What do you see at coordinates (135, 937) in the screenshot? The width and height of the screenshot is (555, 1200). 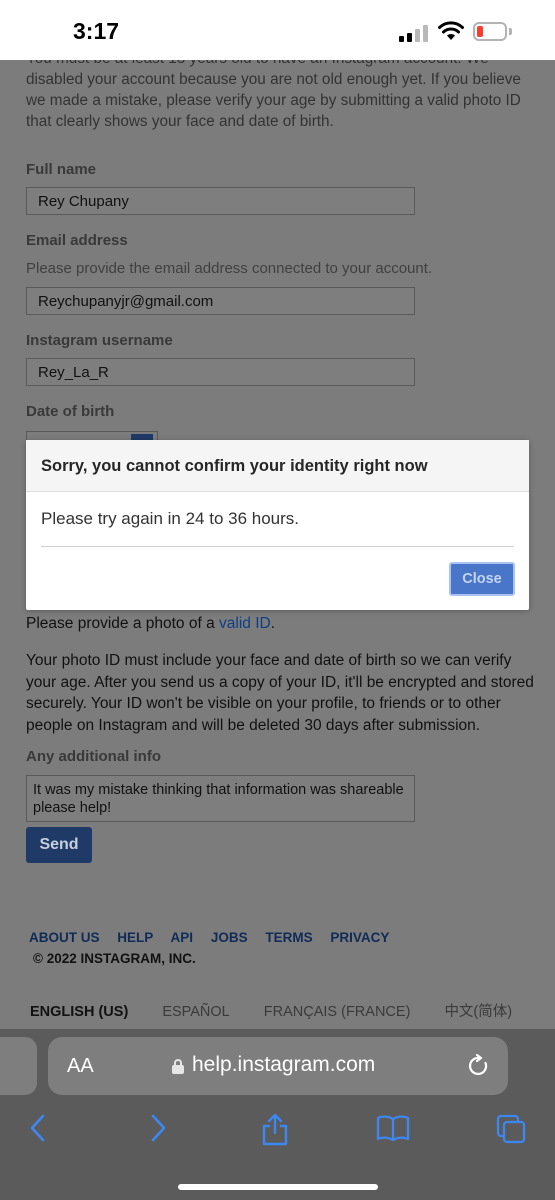 I see `footer-link-help: HELP` at bounding box center [135, 937].